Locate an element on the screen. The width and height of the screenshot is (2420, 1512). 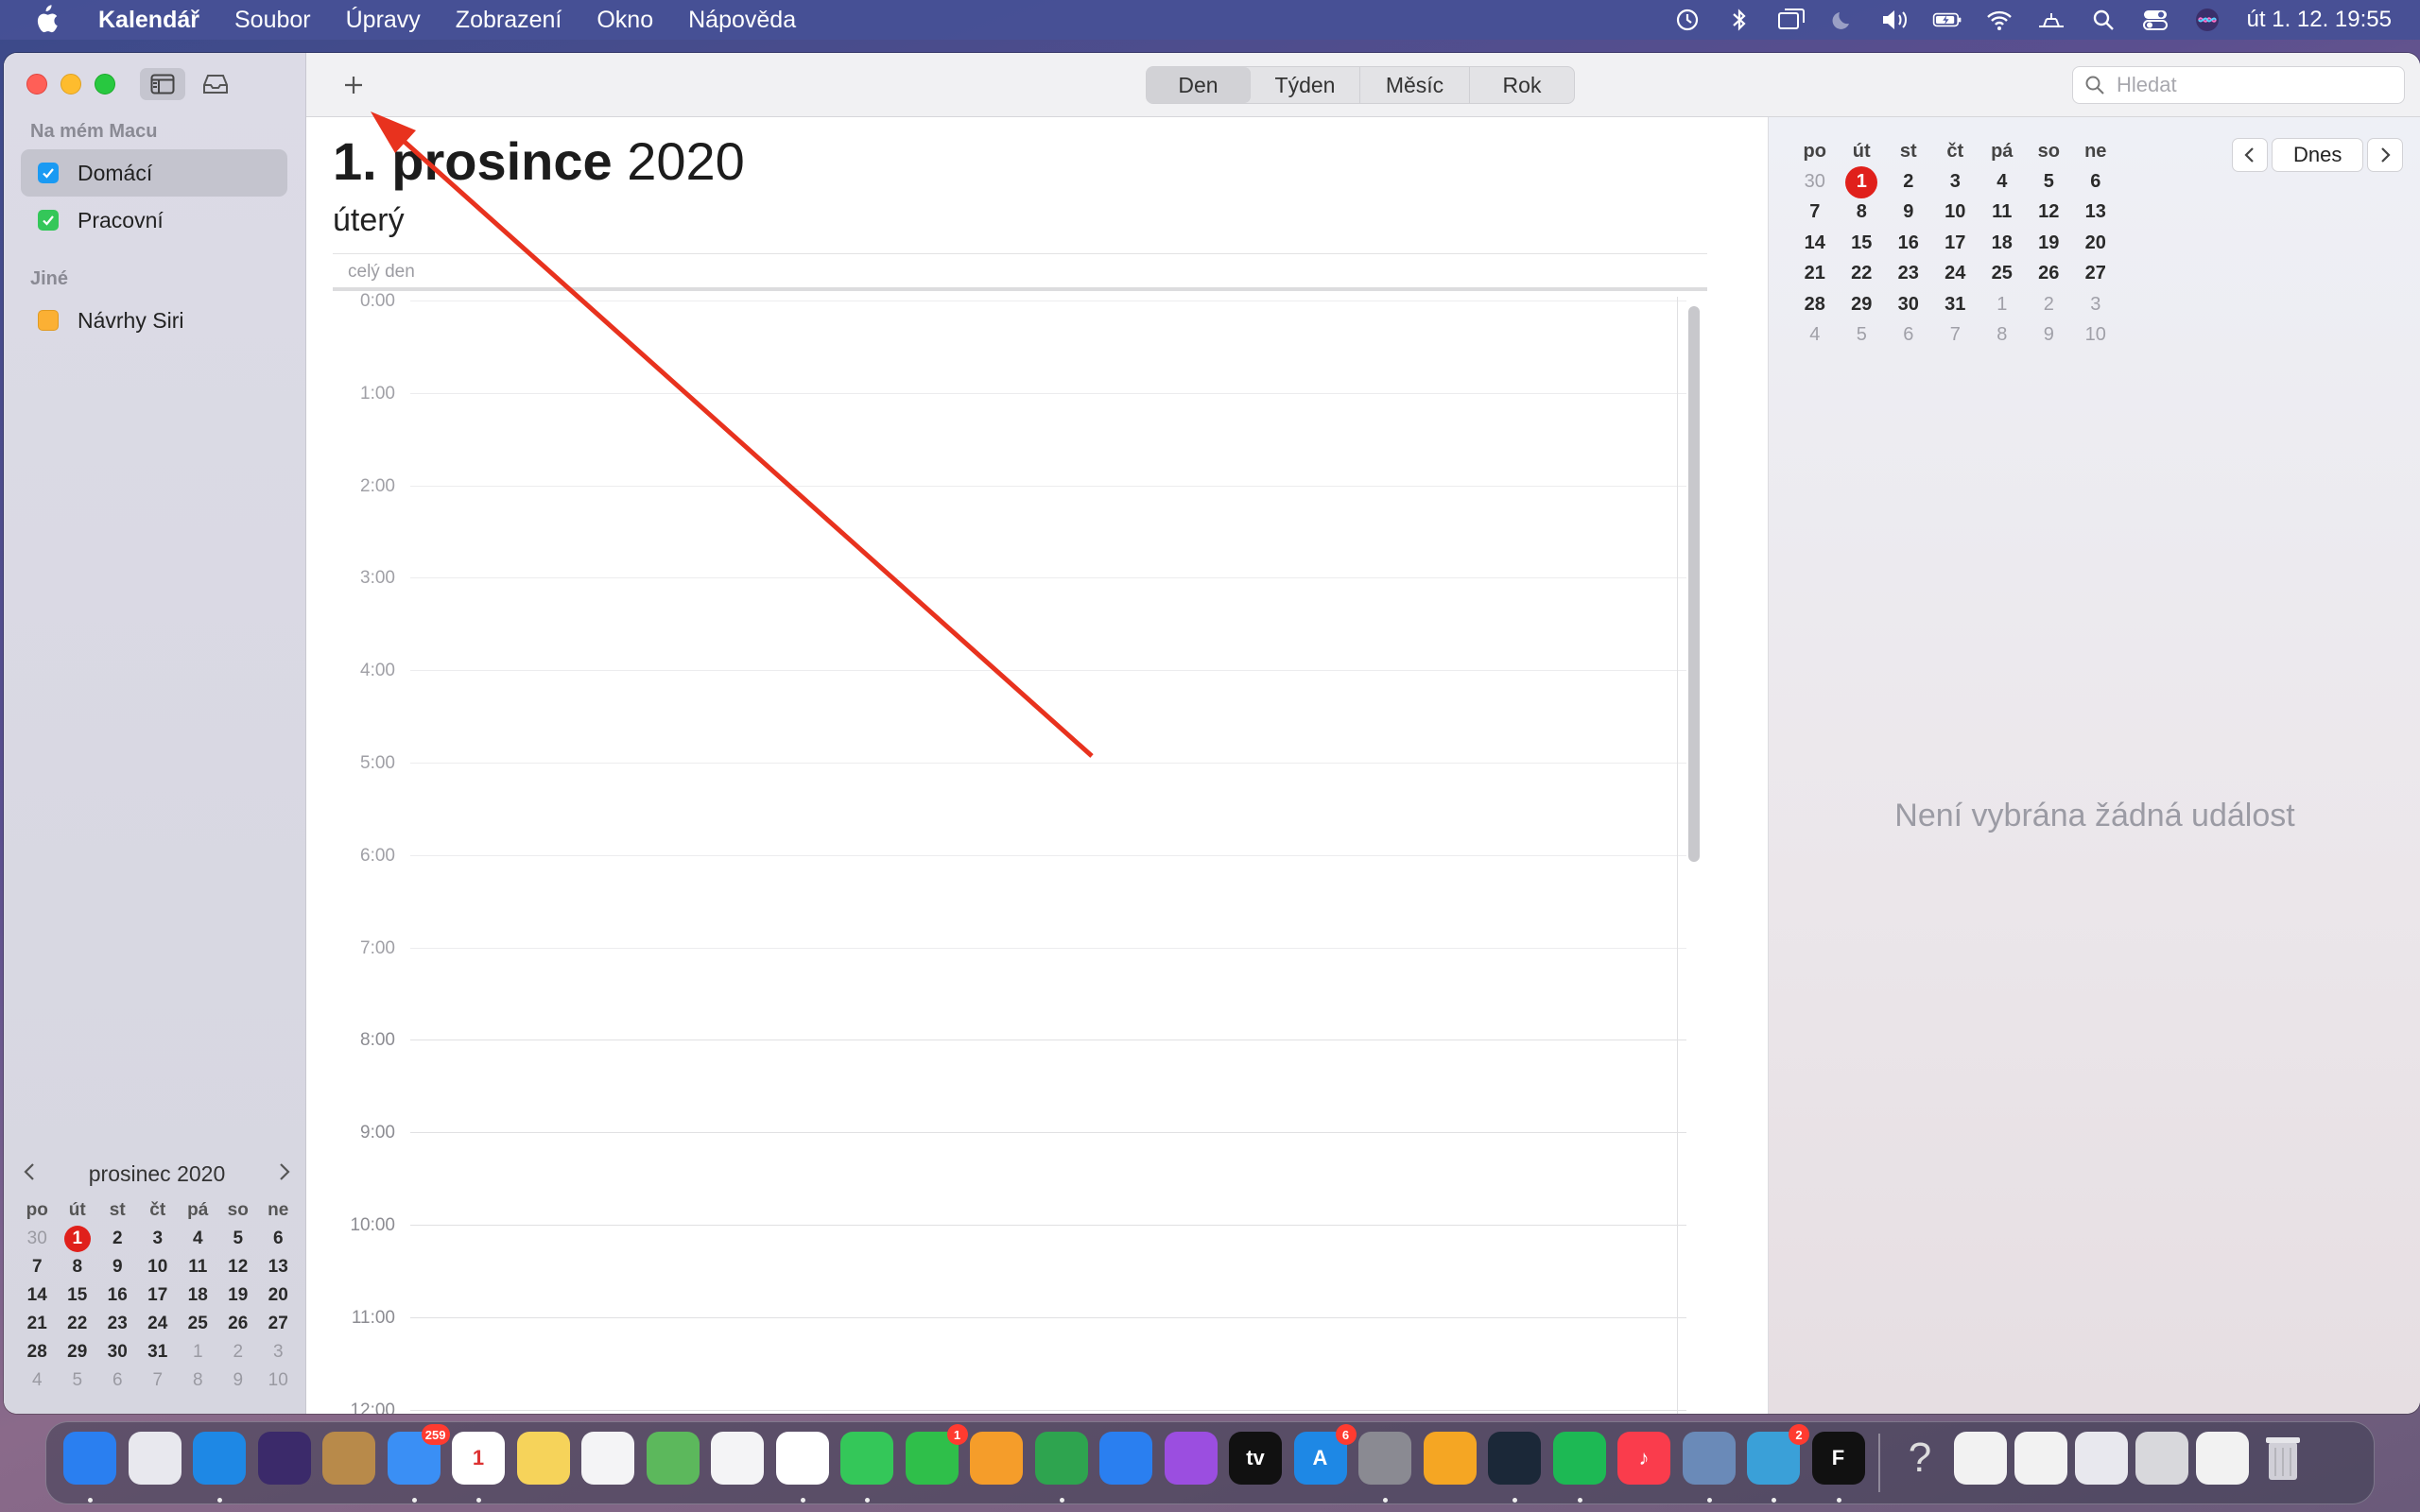
hour-row: 10:00 is located at coordinates (1009, 1266).